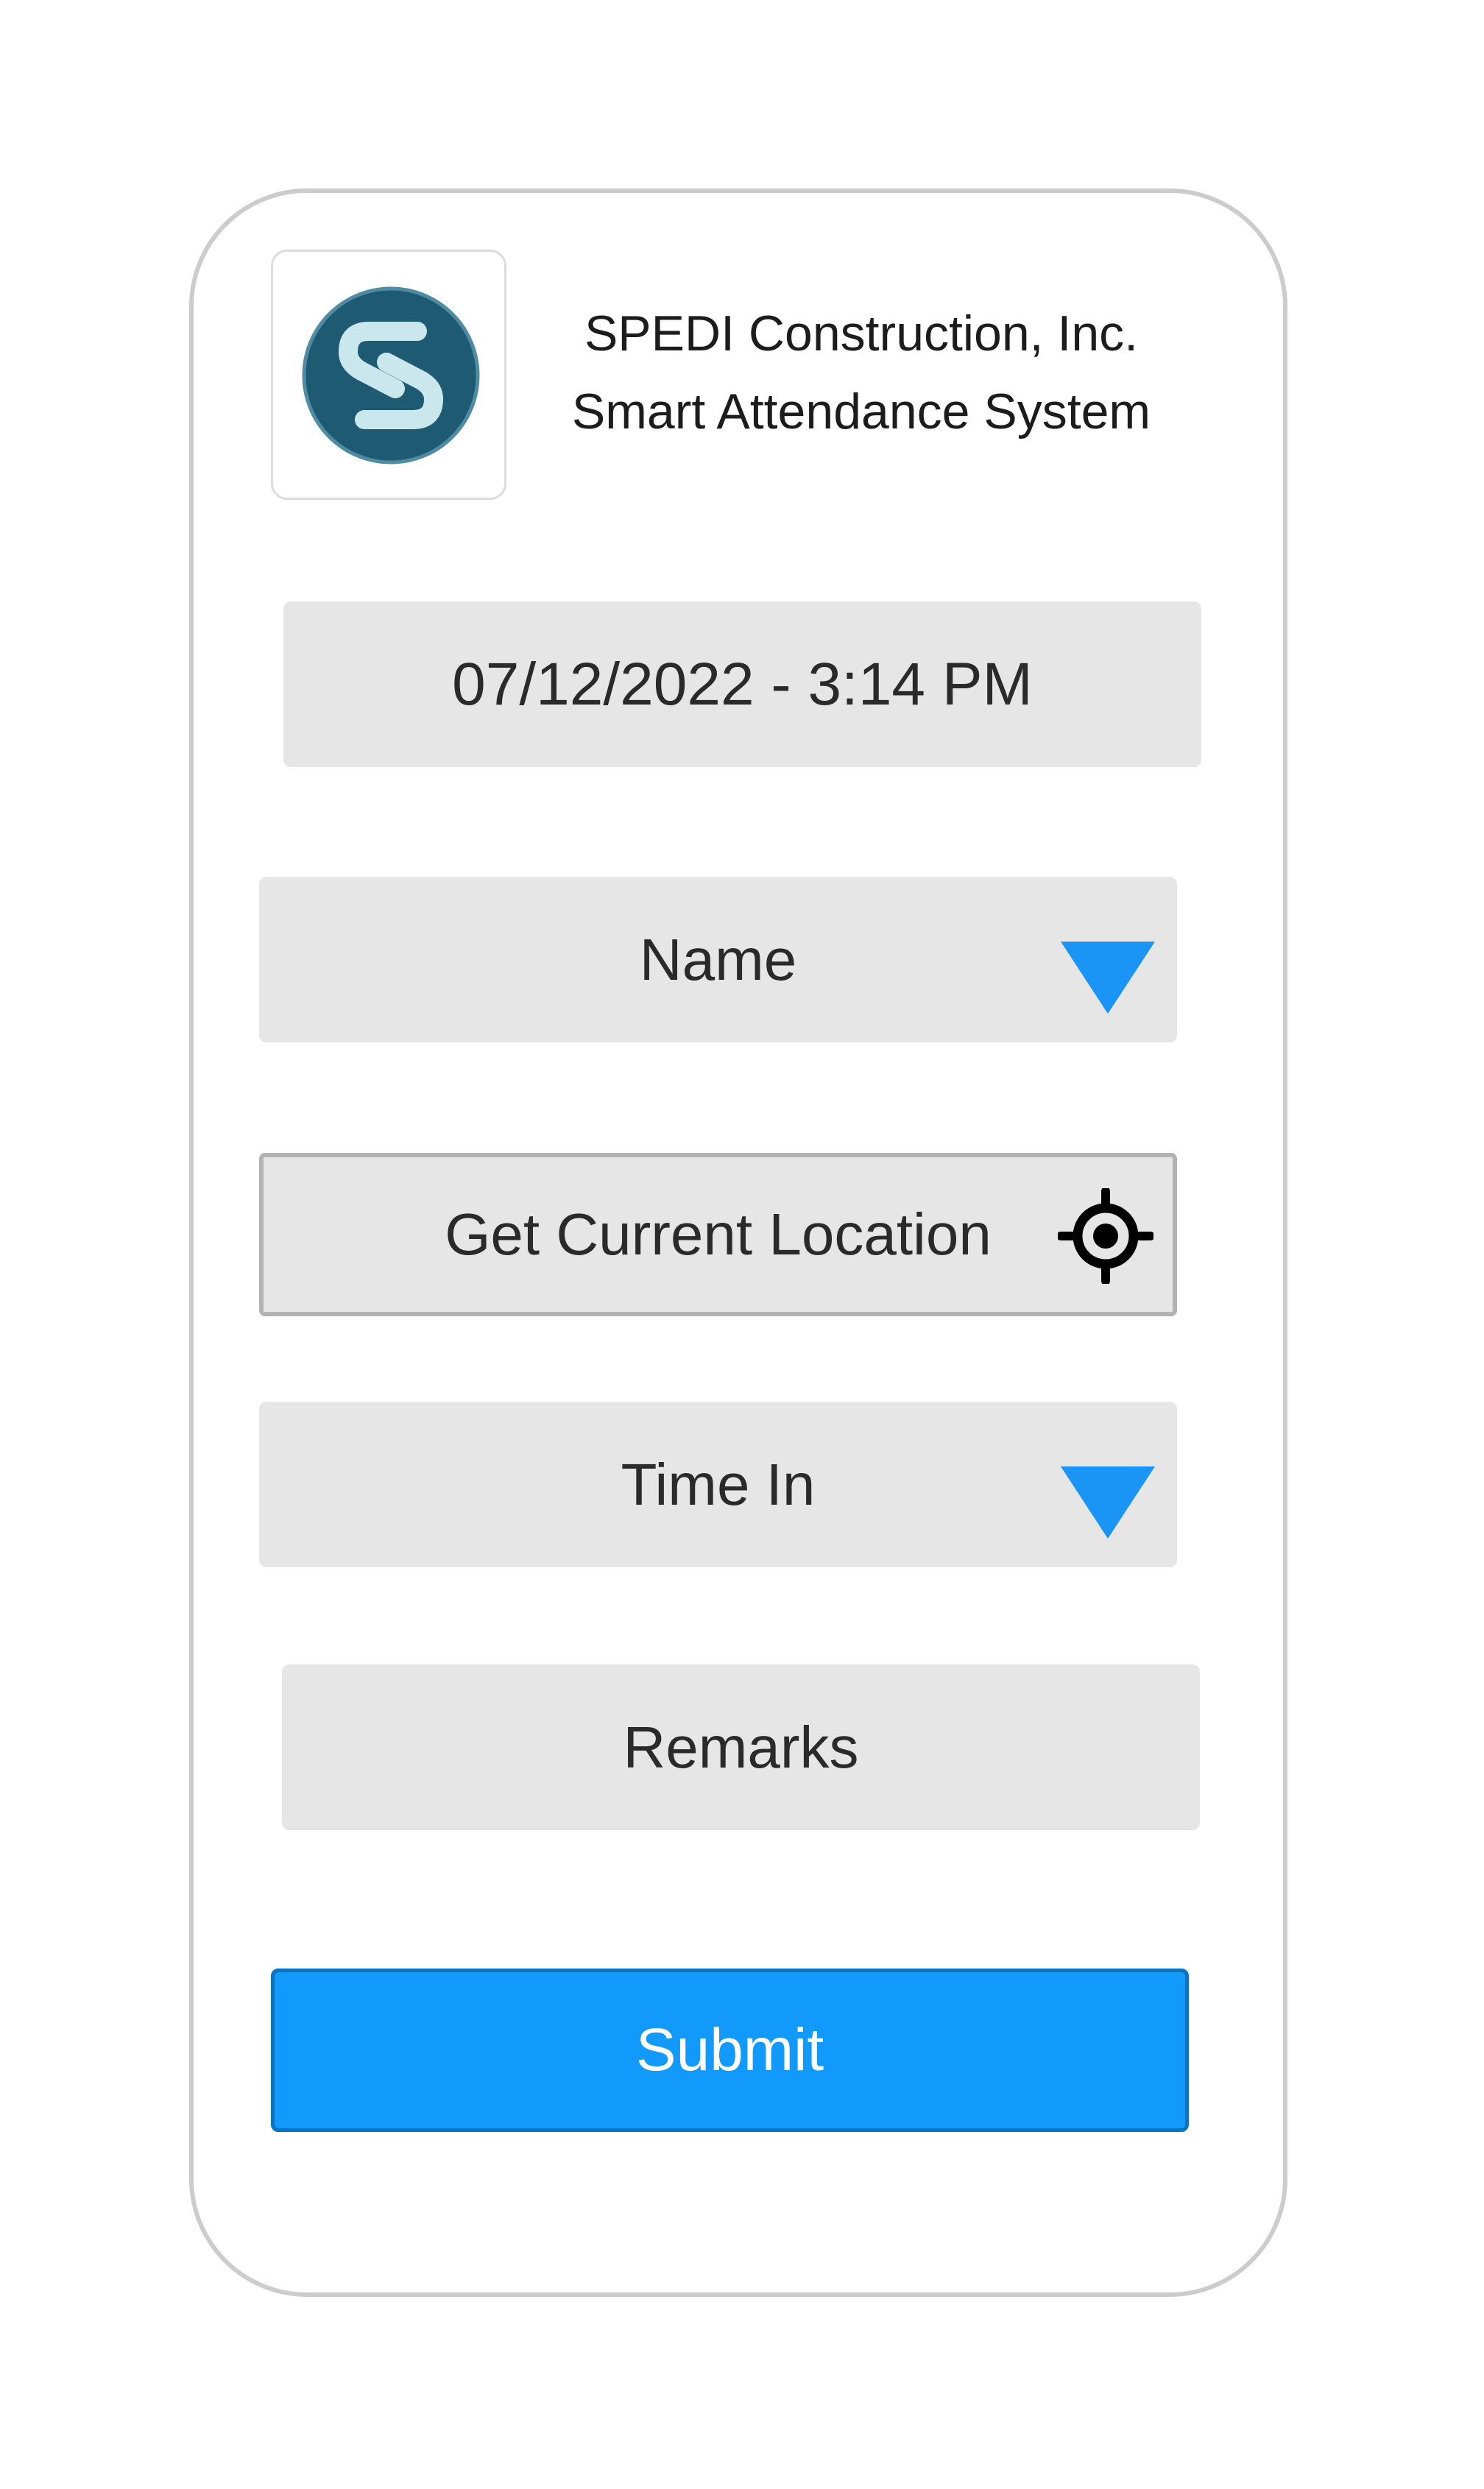  What do you see at coordinates (1105, 1236) in the screenshot?
I see `crosshair-icon` at bounding box center [1105, 1236].